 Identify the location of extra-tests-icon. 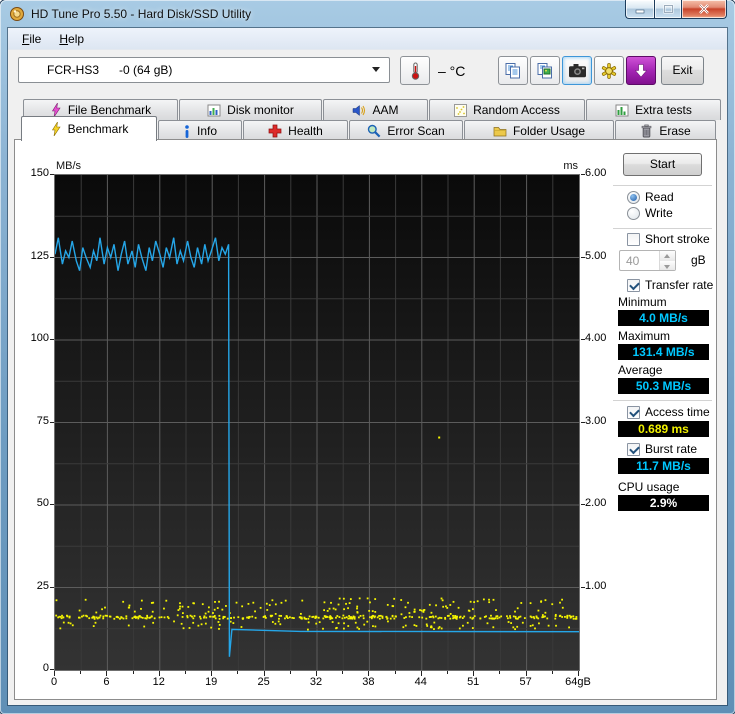
(622, 110).